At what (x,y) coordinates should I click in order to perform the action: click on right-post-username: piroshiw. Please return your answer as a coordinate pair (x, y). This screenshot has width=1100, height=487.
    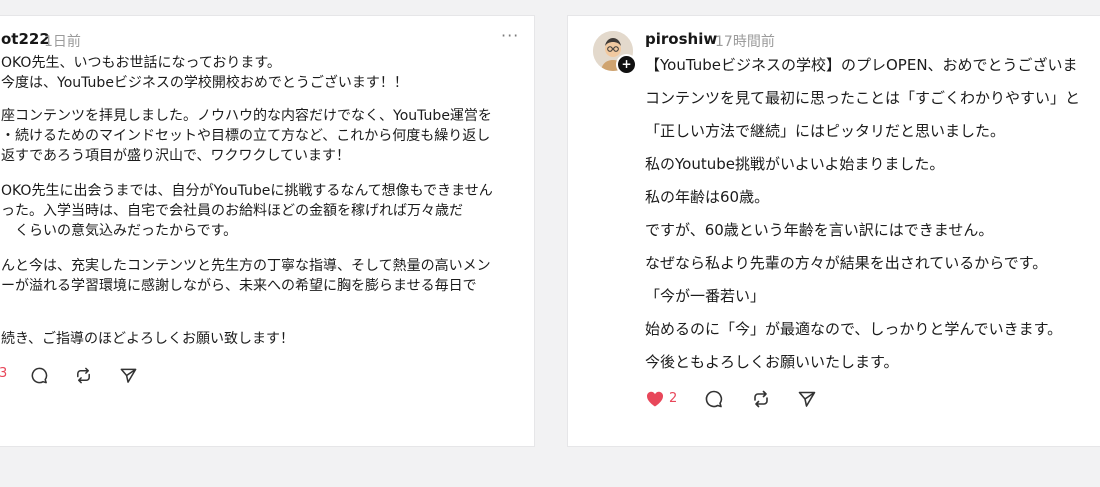
    Looking at the image, I should click on (681, 39).